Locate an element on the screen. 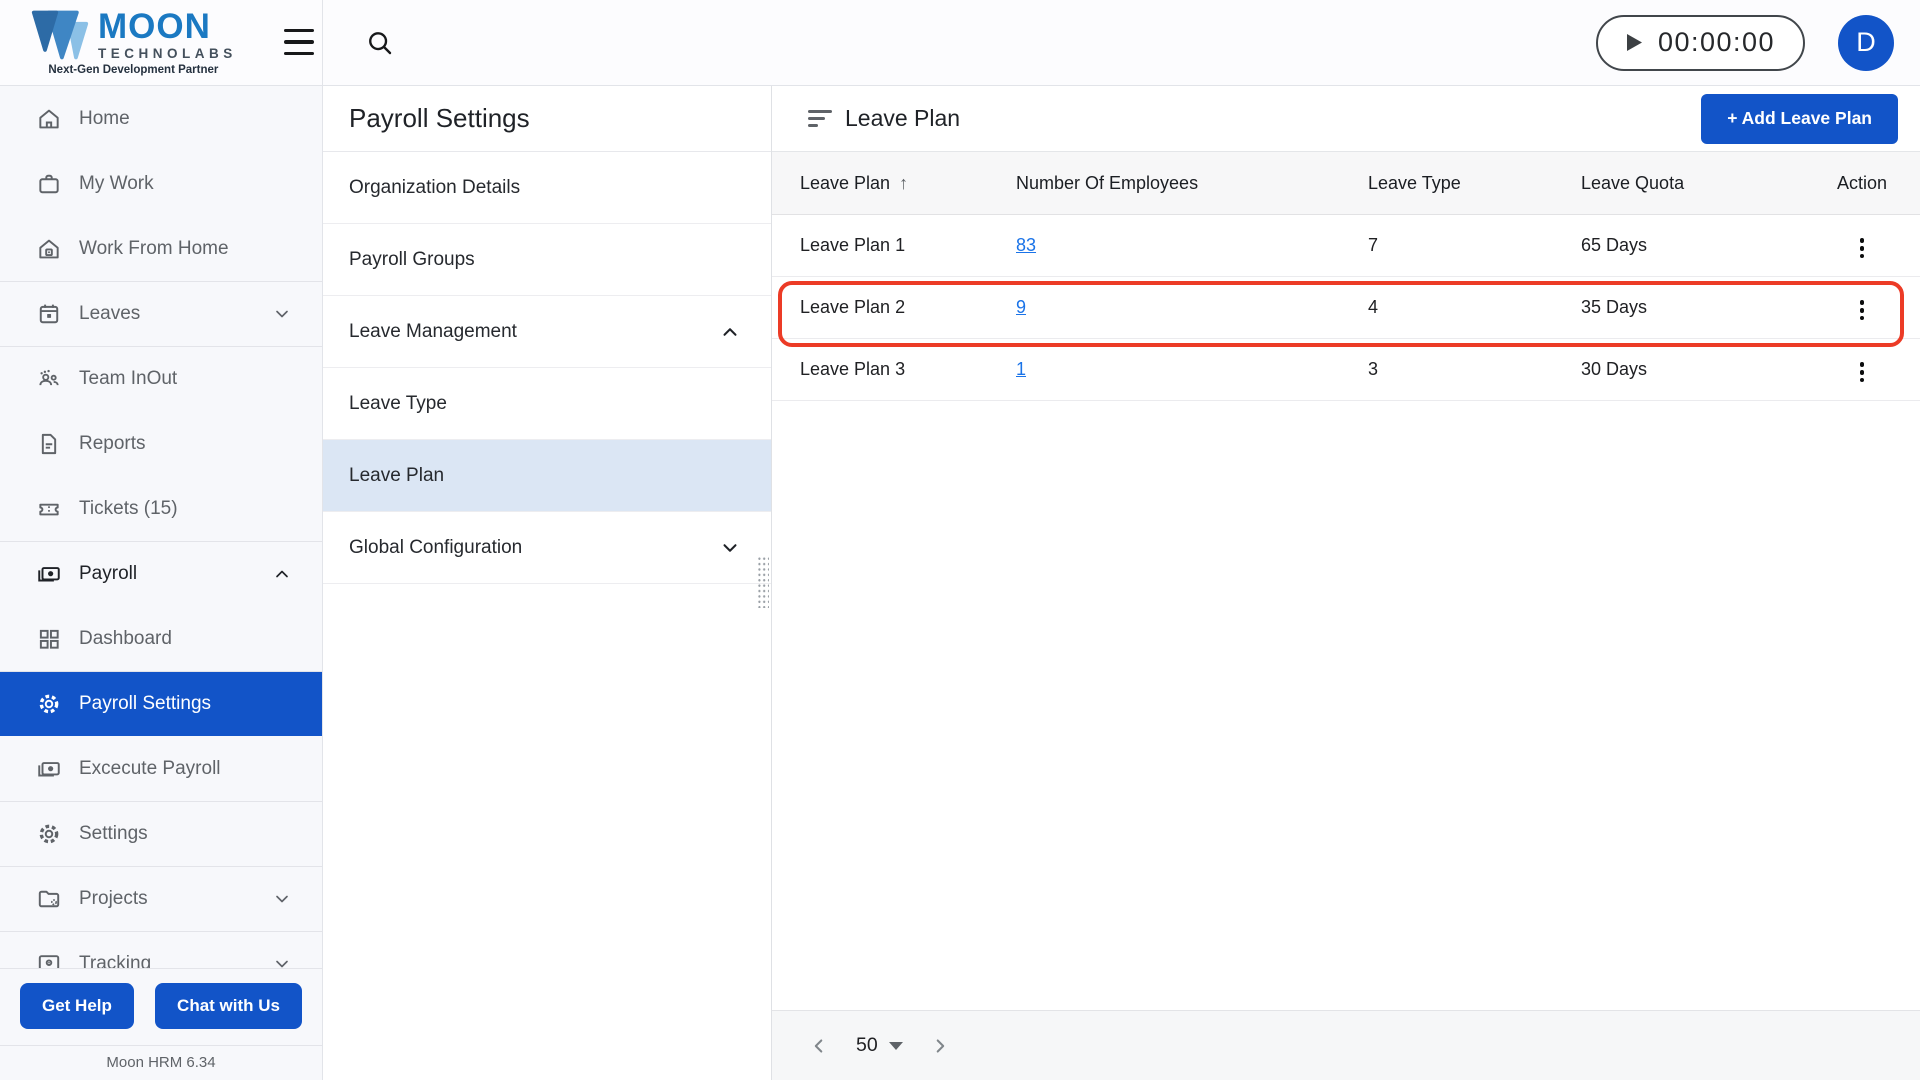  table-row: Leave Plan 2 9 4 35 Days is located at coordinates (1346, 308).